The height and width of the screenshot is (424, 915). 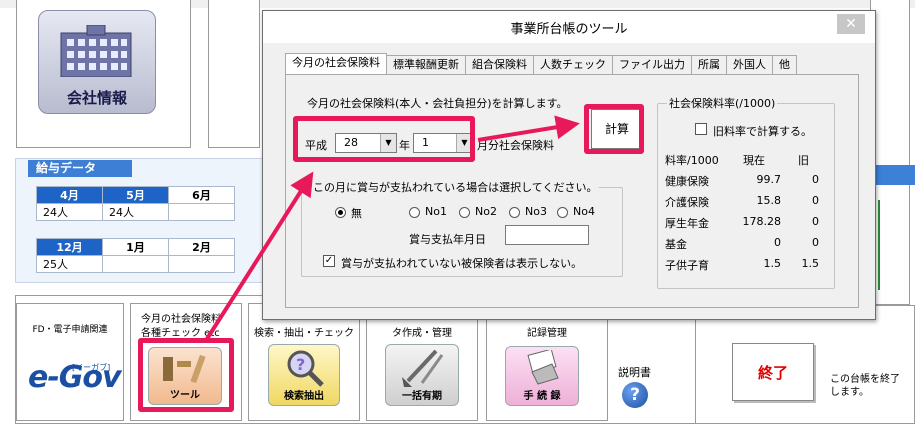 I want to click on arrow-to-date, so click(x=258, y=257).